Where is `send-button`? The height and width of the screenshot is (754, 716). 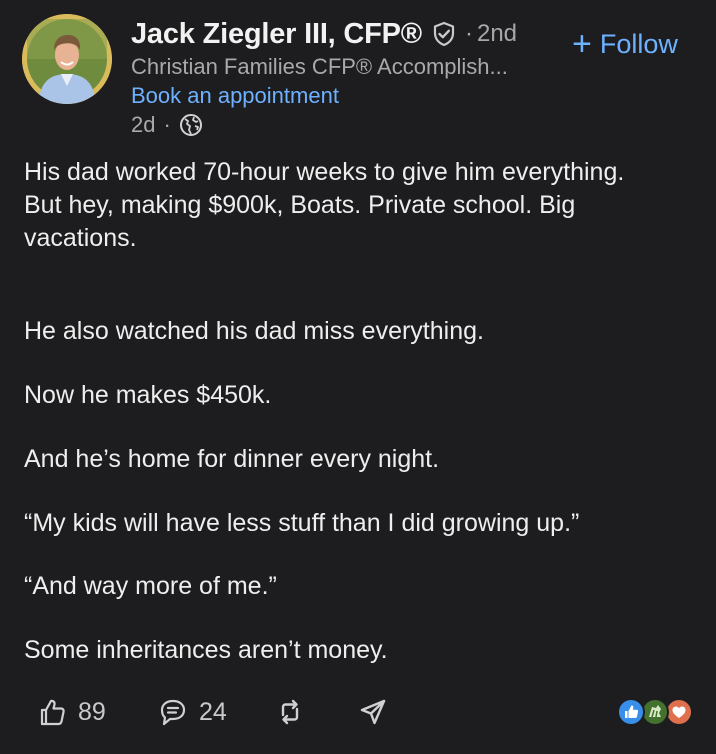
send-button is located at coordinates (373, 712).